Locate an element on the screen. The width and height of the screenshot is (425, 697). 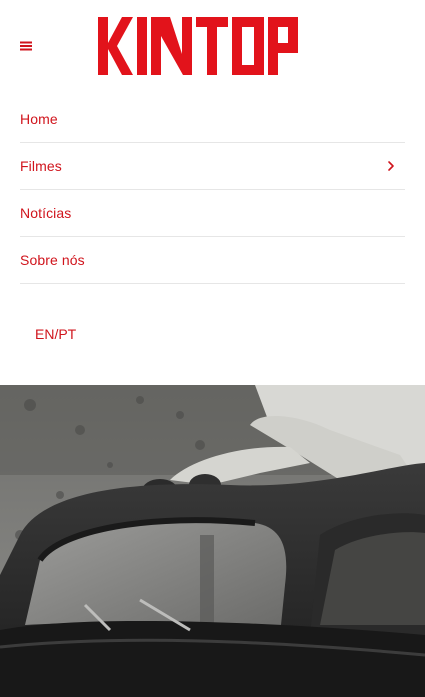
nav-item-sobre-nos: Sobre nós is located at coordinates (212, 260).